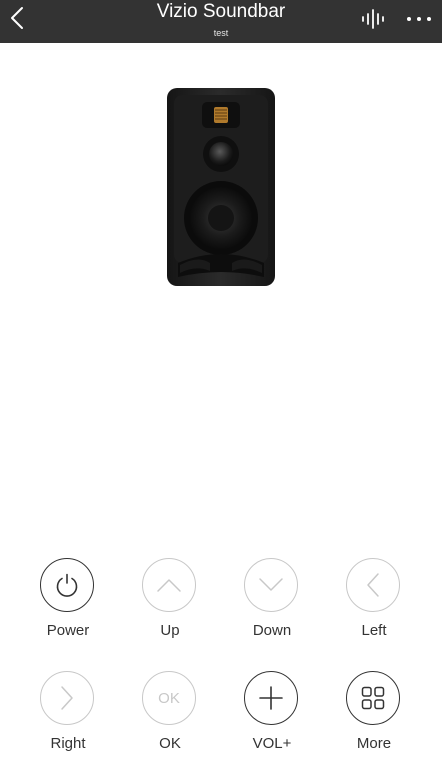 Image resolution: width=442 pixels, height=767 pixels. Describe the element at coordinates (170, 630) in the screenshot. I see `up-label: Up` at that location.